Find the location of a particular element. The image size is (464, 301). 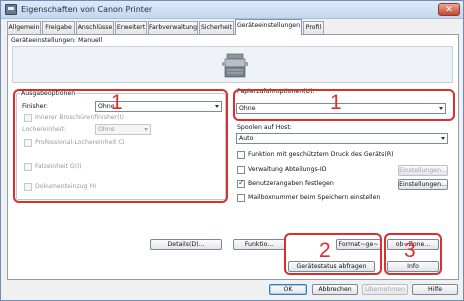

dept-id-checkbox is located at coordinates (241, 170).